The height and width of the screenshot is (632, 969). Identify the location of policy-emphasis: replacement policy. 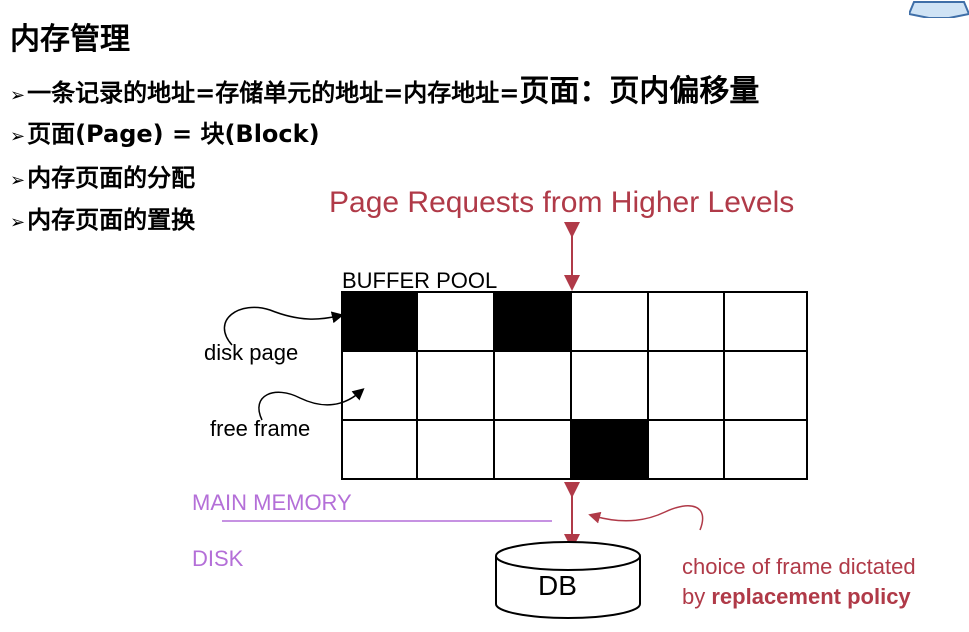
(811, 596).